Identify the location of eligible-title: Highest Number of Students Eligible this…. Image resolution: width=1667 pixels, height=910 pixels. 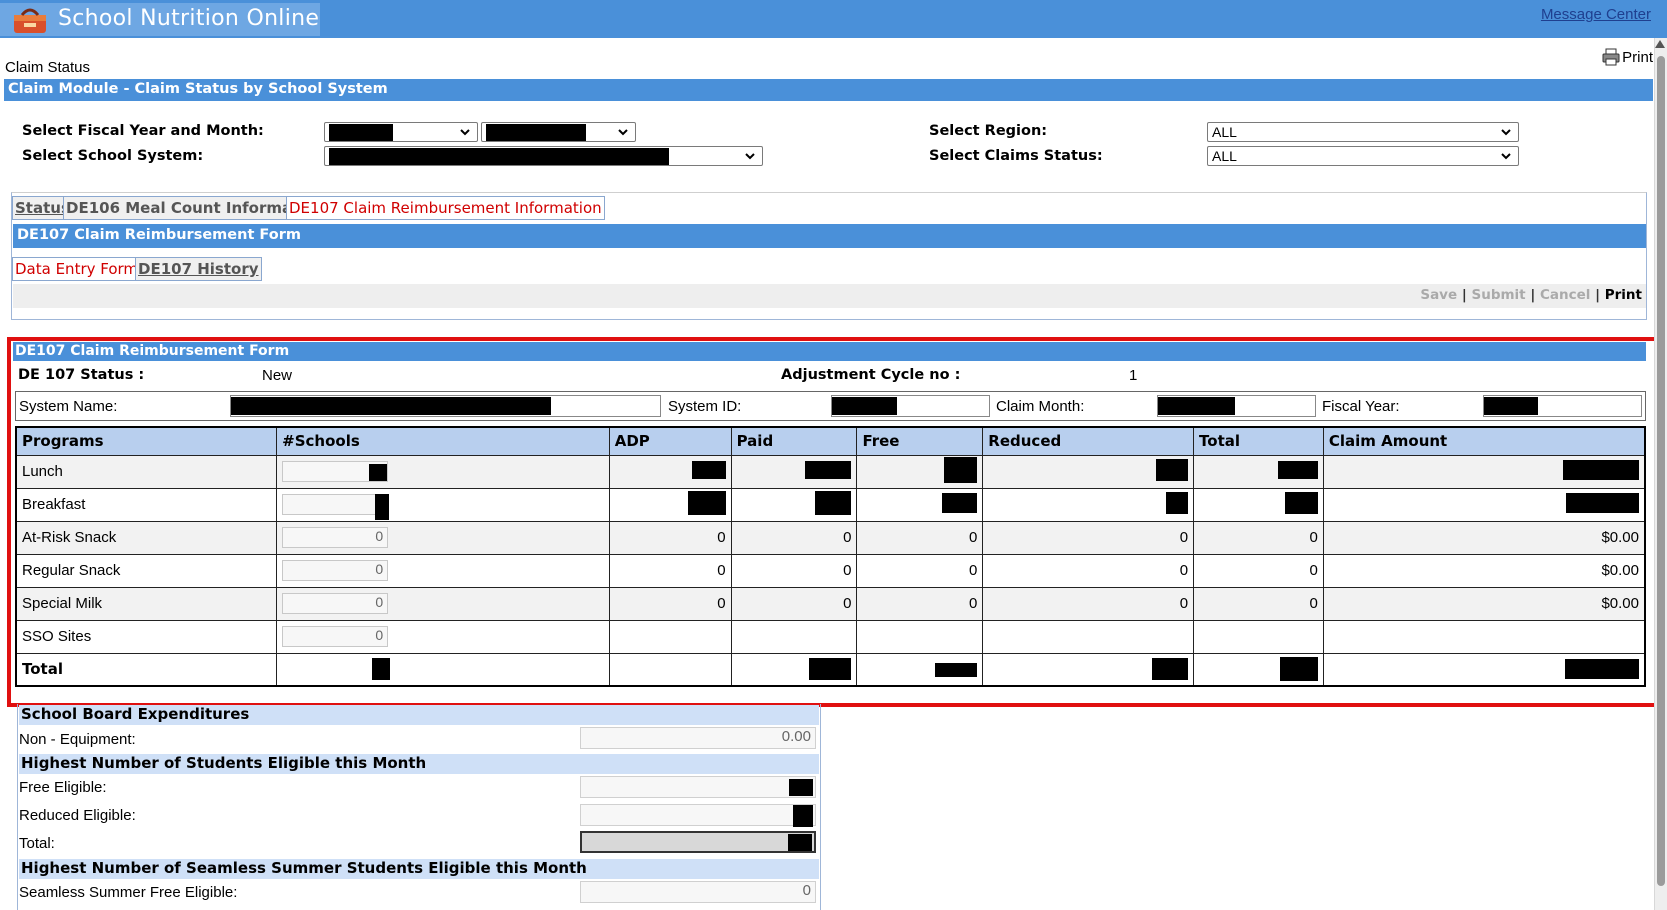
(419, 764).